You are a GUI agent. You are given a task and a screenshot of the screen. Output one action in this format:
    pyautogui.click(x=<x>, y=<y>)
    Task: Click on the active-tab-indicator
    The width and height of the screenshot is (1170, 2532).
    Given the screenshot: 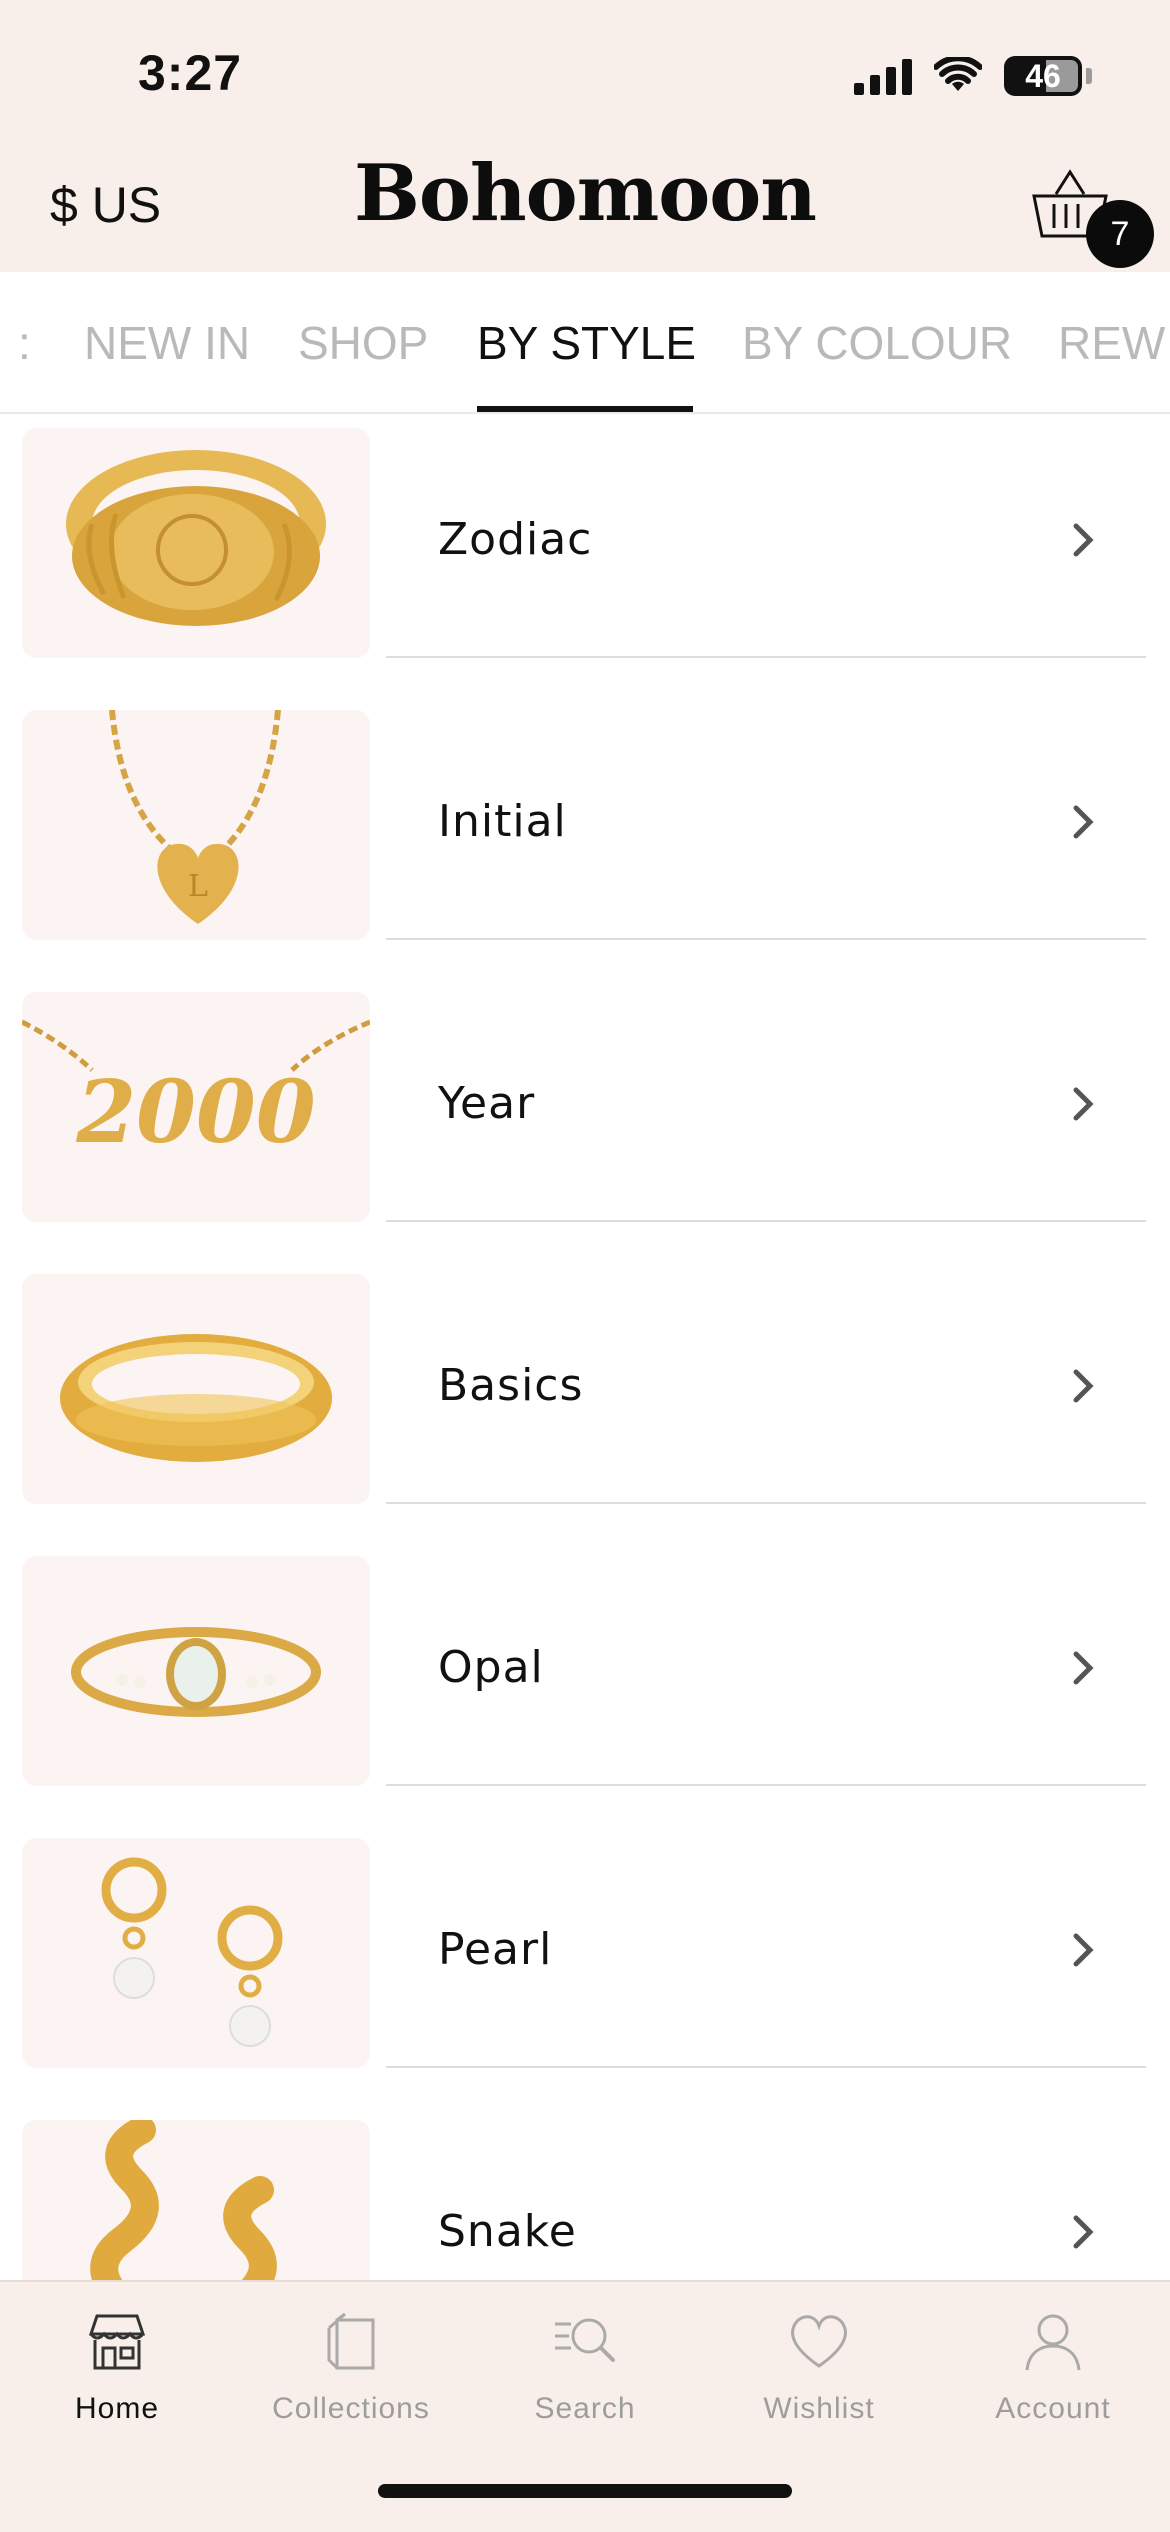 What is the action you would take?
    pyautogui.click(x=585, y=409)
    